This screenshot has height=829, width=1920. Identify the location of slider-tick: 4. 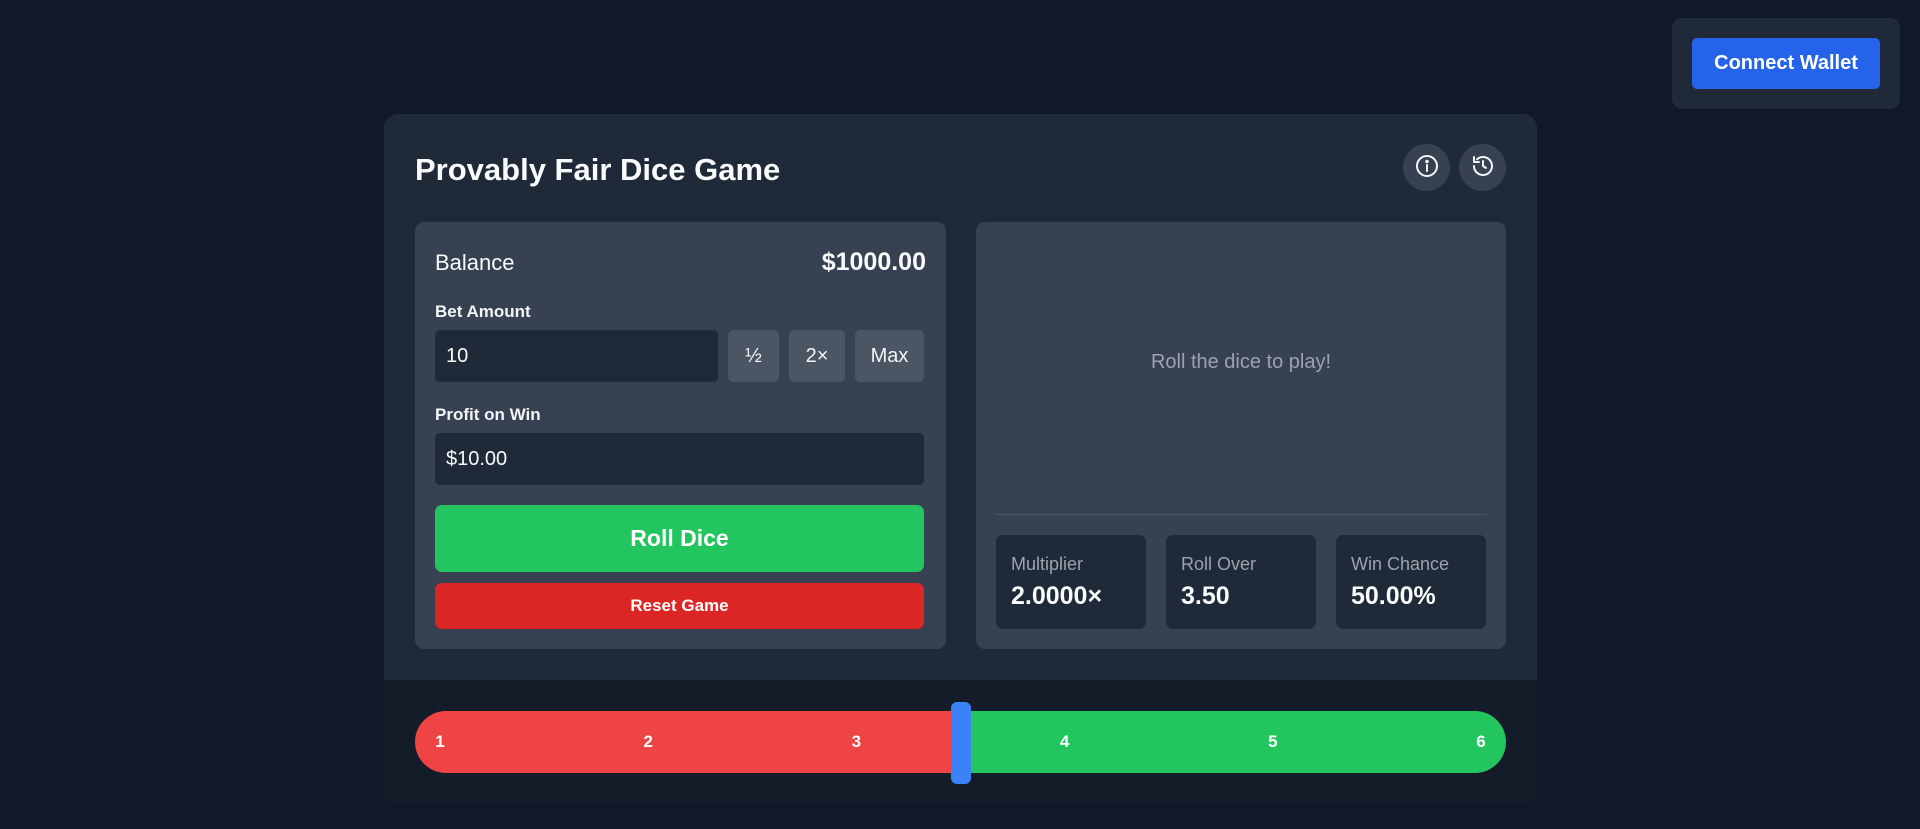
(1064, 741).